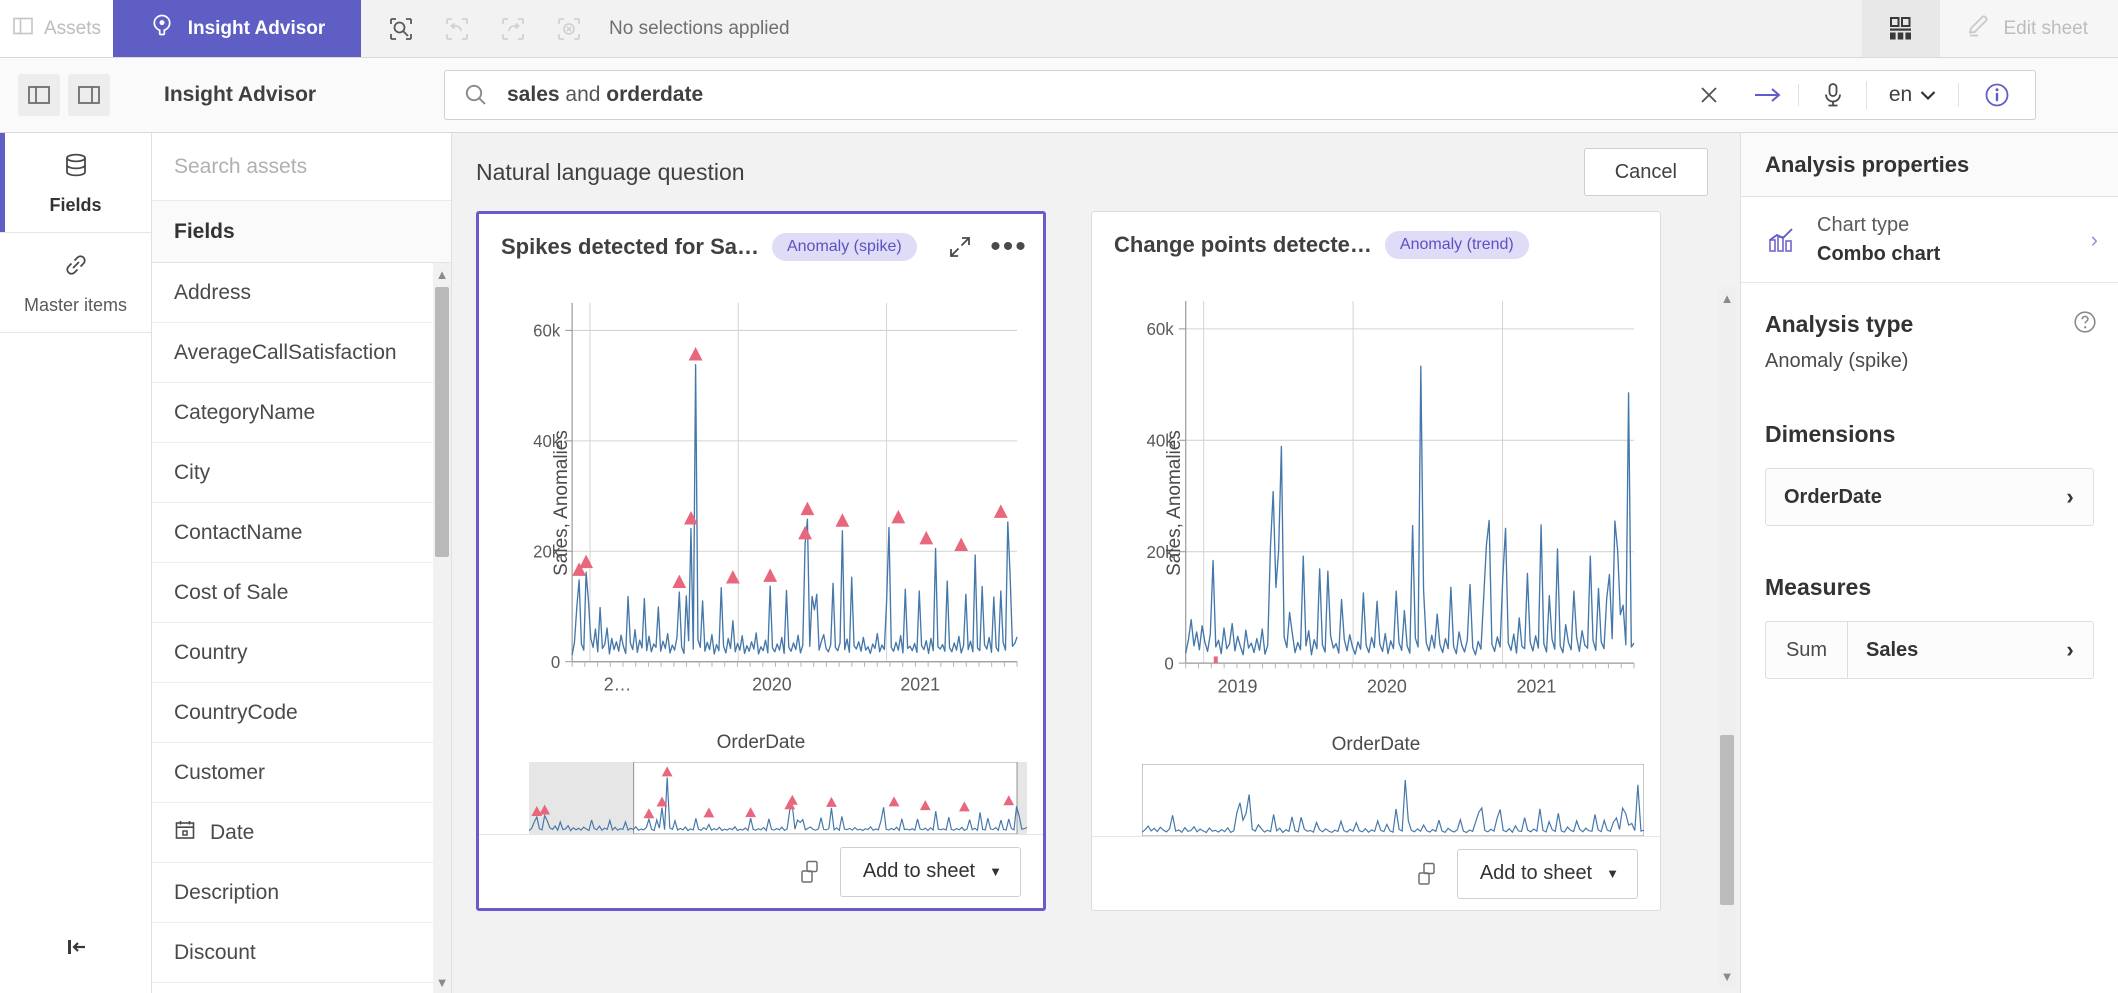 This screenshot has height=993, width=2118. Describe the element at coordinates (75, 947) in the screenshot. I see `collapse-left-icon` at that location.